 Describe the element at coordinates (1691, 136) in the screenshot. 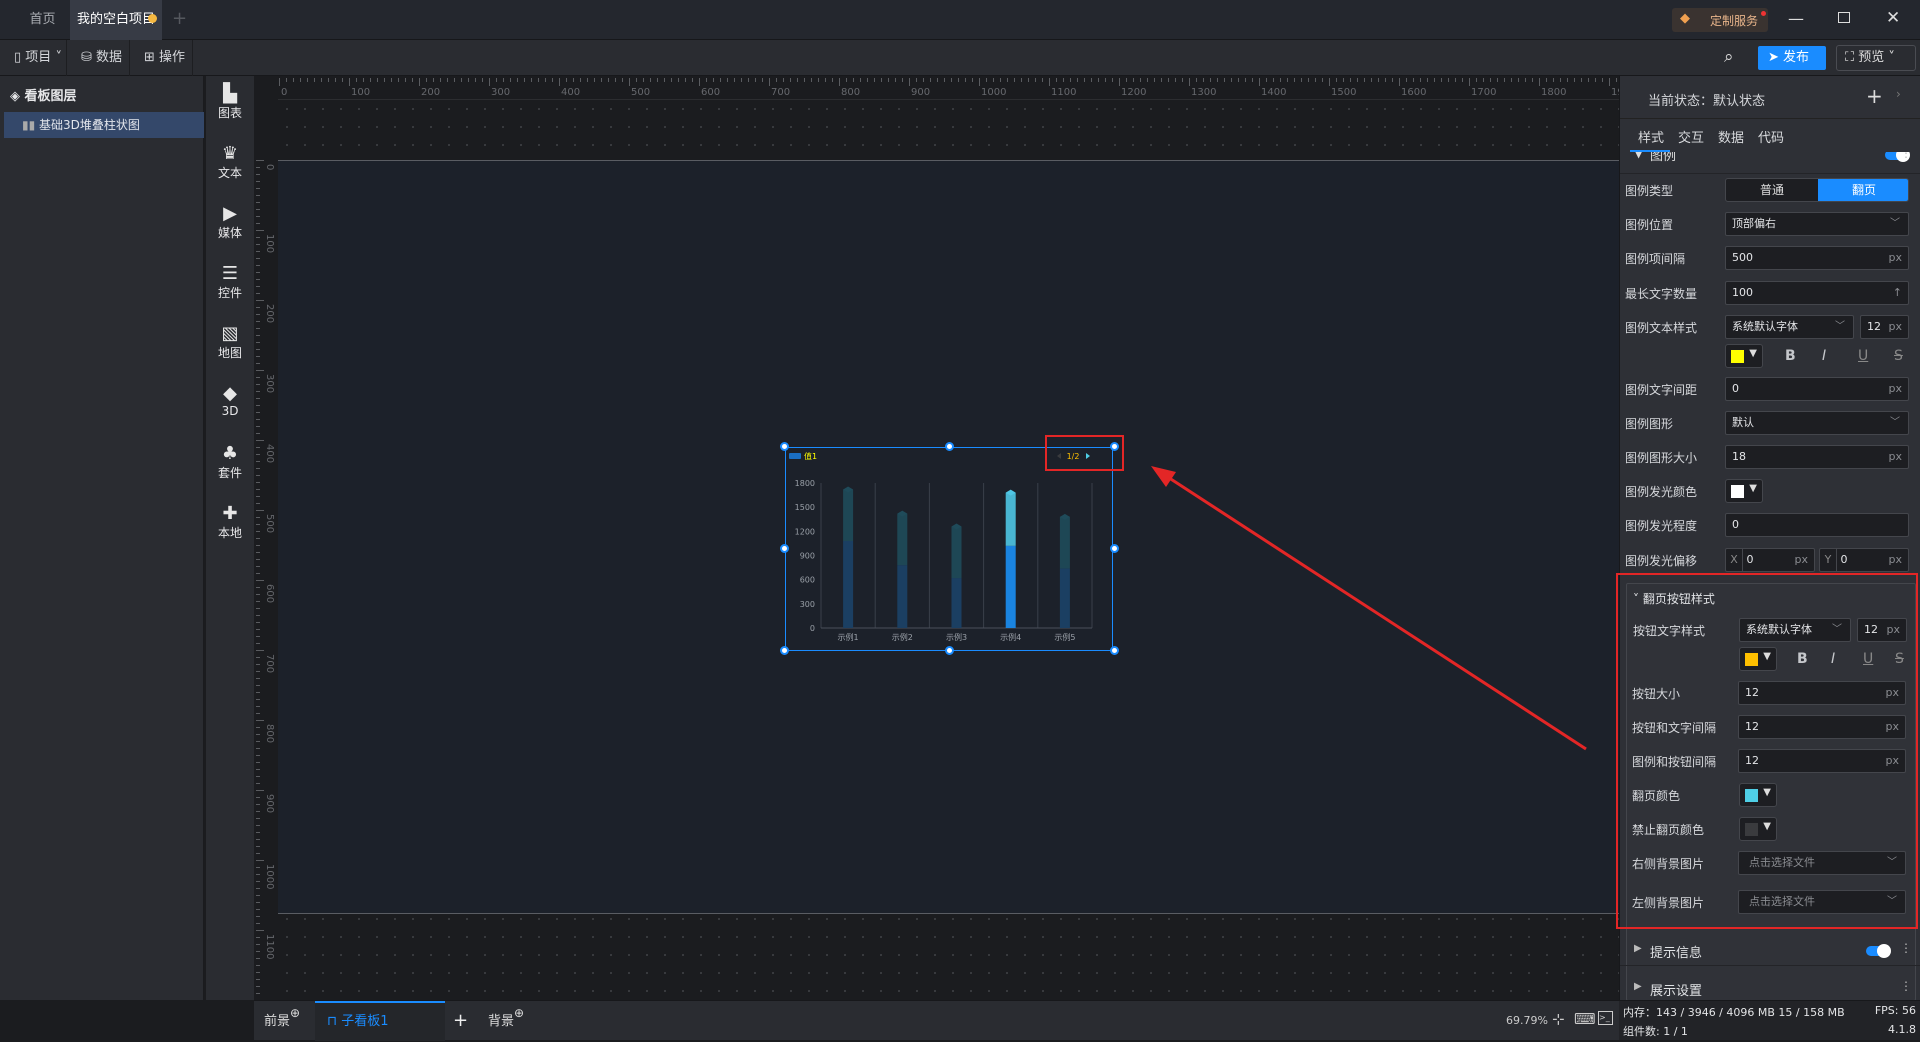

I see `panel-tab-1: 交互` at that location.